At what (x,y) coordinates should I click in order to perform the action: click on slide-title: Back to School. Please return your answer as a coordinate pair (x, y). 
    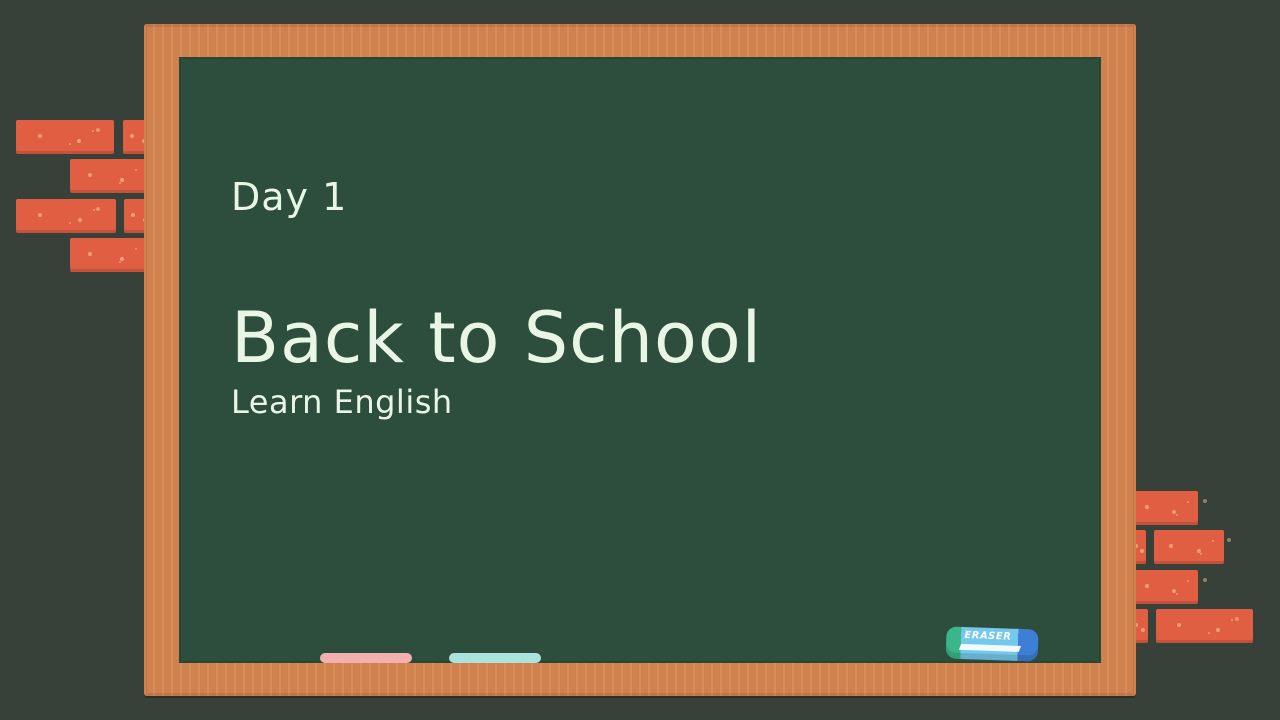
    Looking at the image, I should click on (496, 338).